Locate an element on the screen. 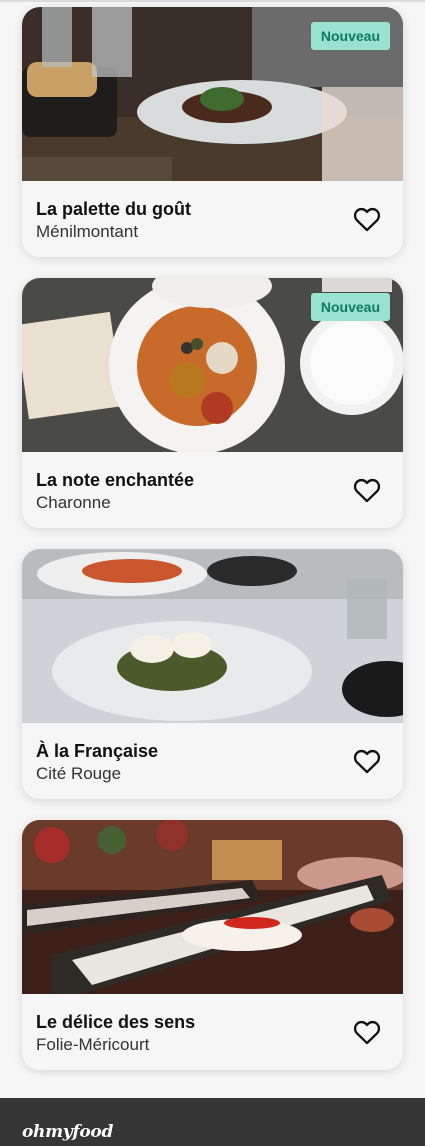 This screenshot has height=1146, width=425. restaurant-area: Cité Rouge is located at coordinates (79, 773).